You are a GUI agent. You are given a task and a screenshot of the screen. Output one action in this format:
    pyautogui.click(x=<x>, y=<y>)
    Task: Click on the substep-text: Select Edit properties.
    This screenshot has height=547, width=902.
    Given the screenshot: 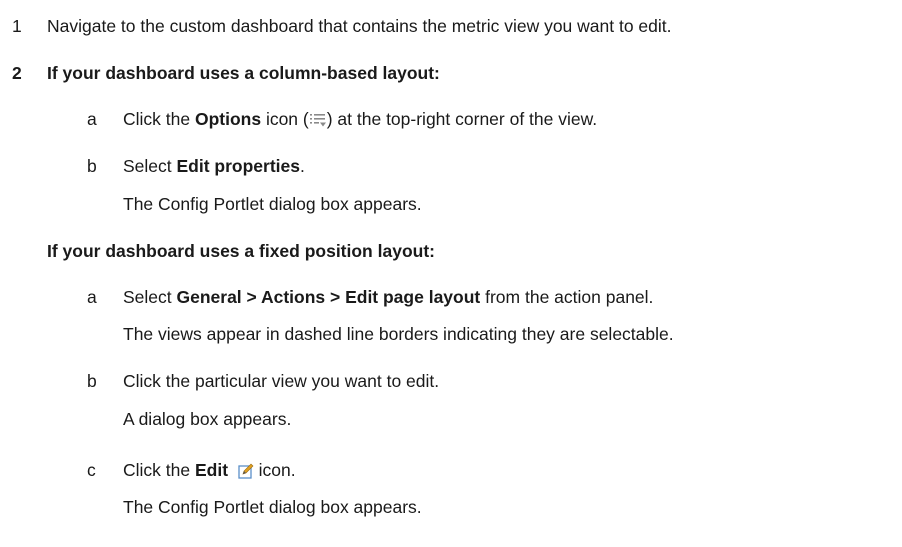 What is the action you would take?
    pyautogui.click(x=214, y=166)
    